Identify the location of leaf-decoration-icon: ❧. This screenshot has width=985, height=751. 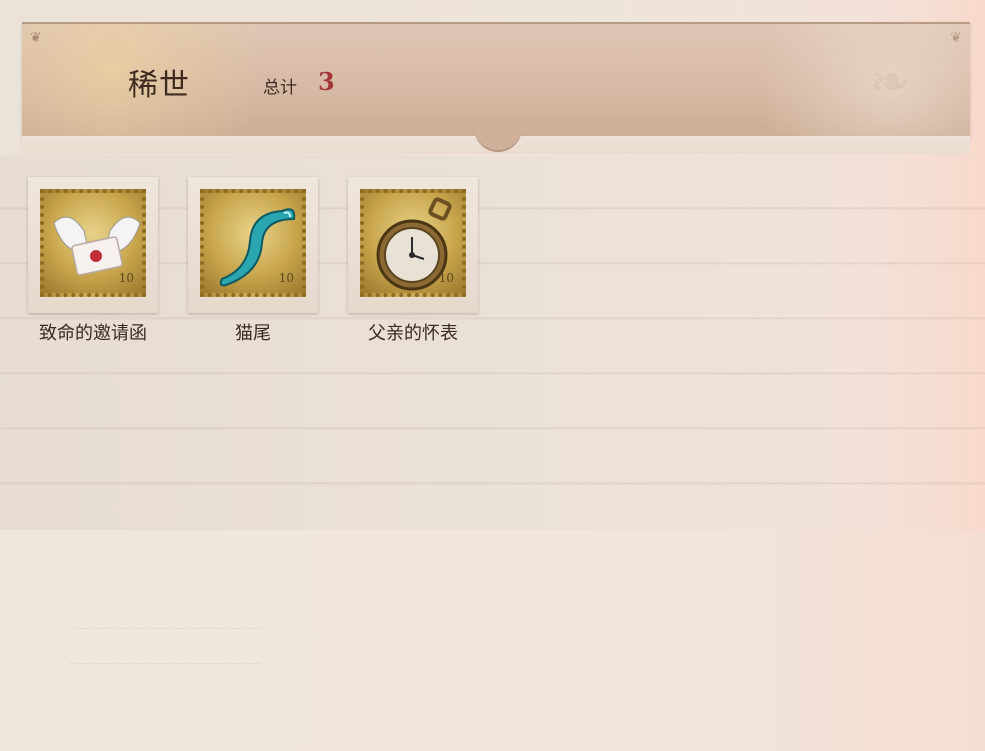
(889, 82).